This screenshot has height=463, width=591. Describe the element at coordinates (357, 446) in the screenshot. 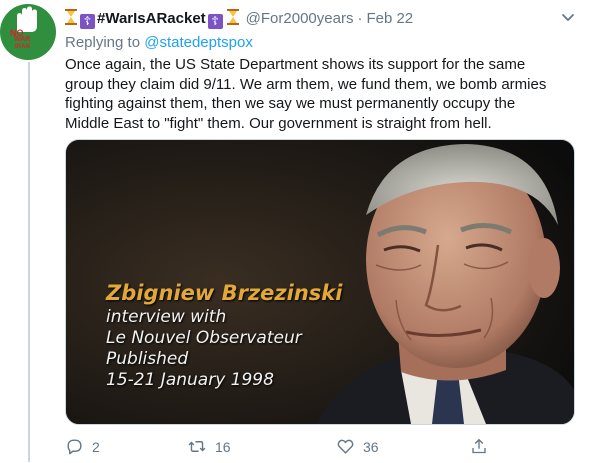

I see `like-button: 36` at that location.